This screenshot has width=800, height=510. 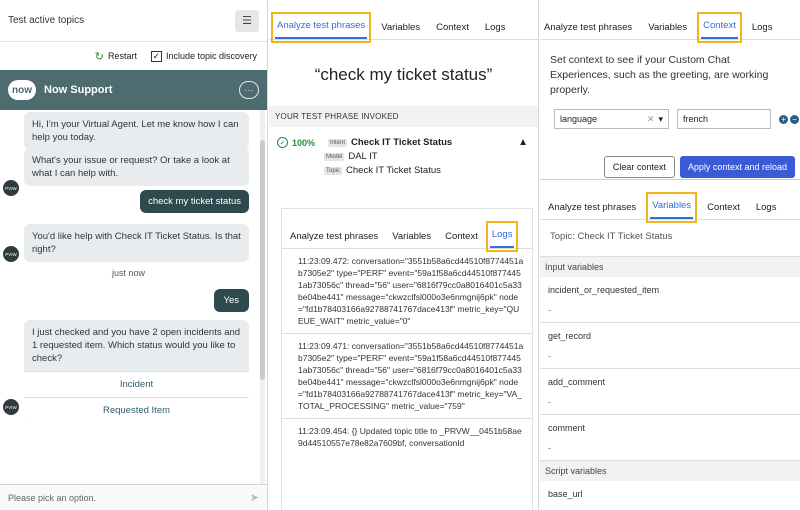 I want to click on input-variables-header: Input variables, so click(x=670, y=267).